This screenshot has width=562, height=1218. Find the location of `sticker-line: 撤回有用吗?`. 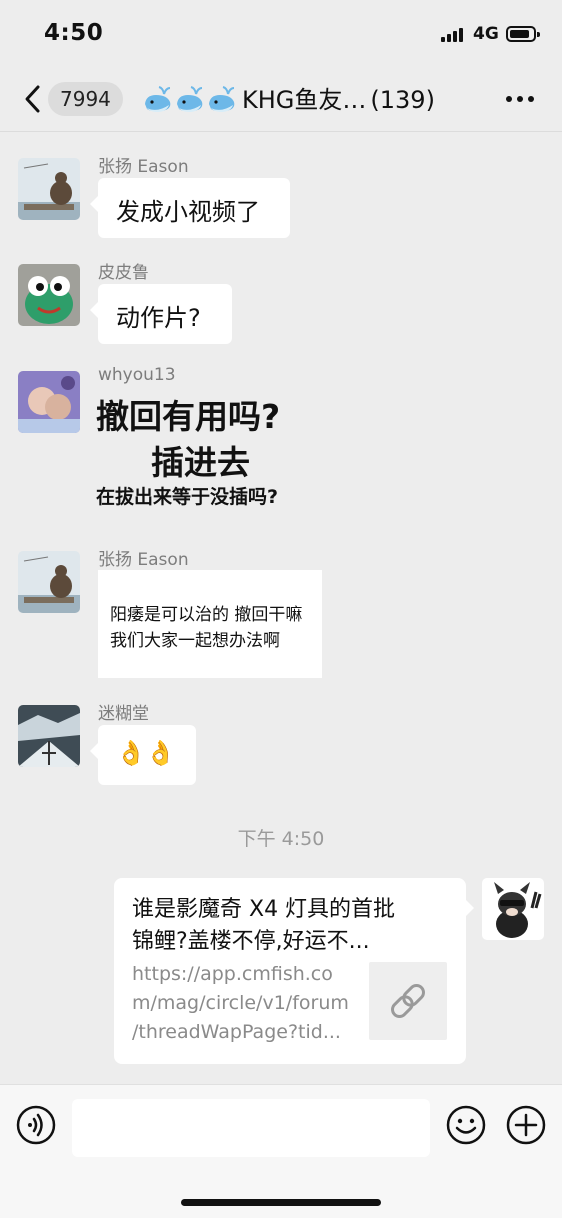

sticker-line: 撤回有用吗? is located at coordinates (188, 416).